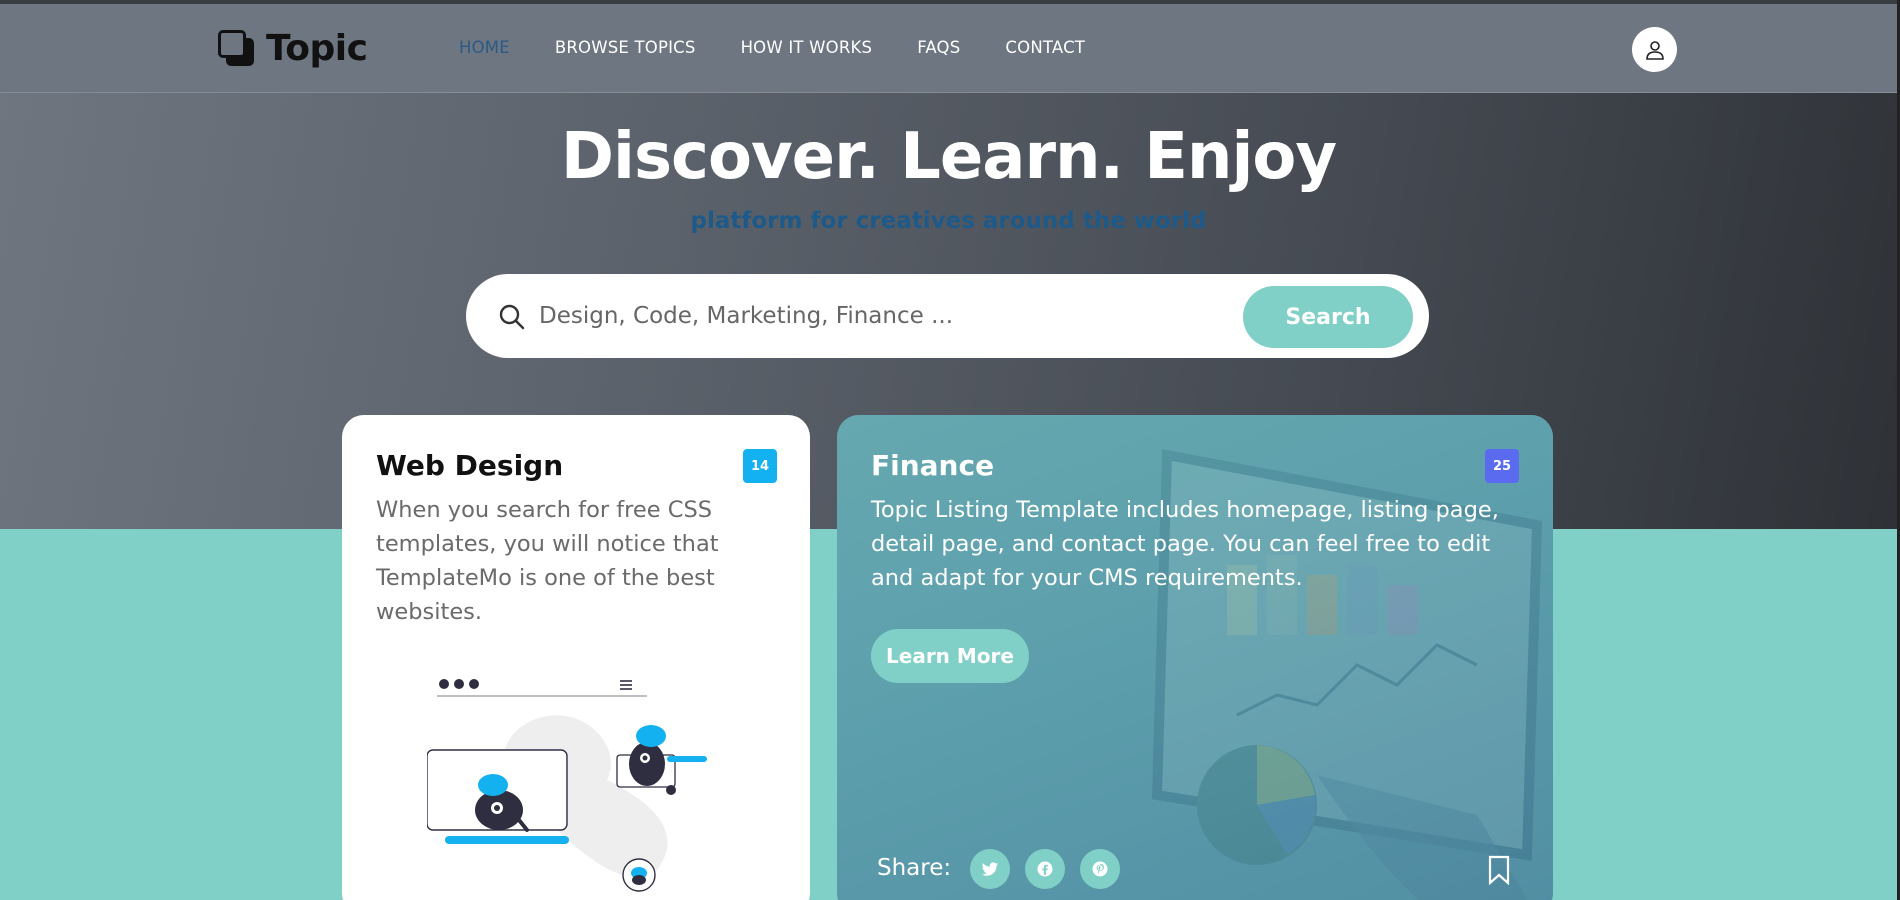  I want to click on hero-subtitle: platform for creatives around the world, so click(948, 221).